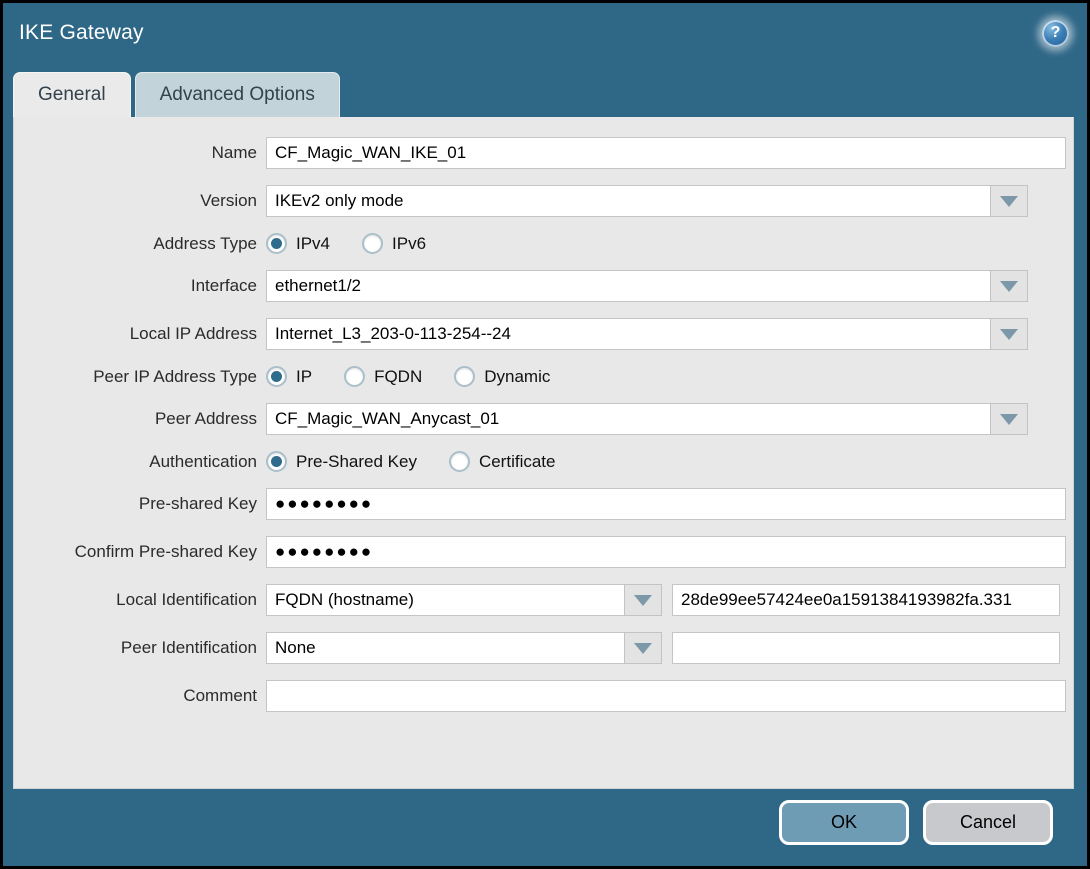 This screenshot has width=1090, height=869. I want to click on ok-button: OK, so click(844, 822).